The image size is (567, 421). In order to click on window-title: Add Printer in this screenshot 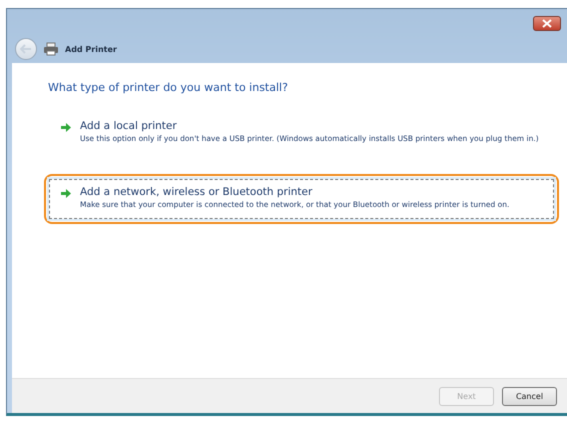, I will do `click(91, 49)`.